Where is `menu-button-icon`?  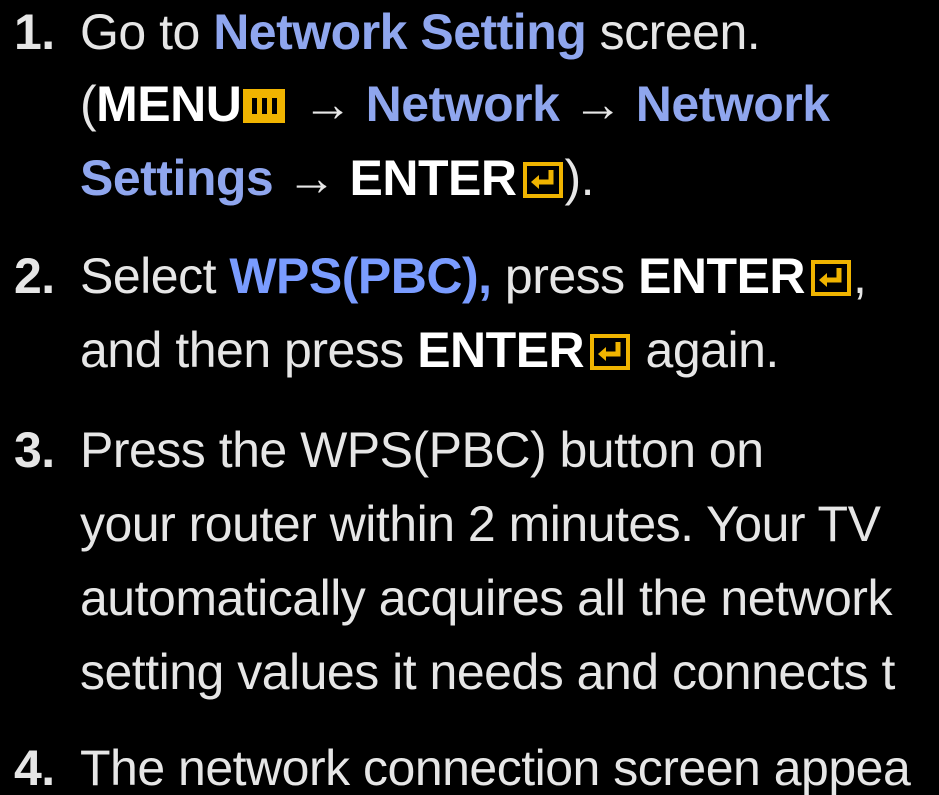 menu-button-icon is located at coordinates (264, 106).